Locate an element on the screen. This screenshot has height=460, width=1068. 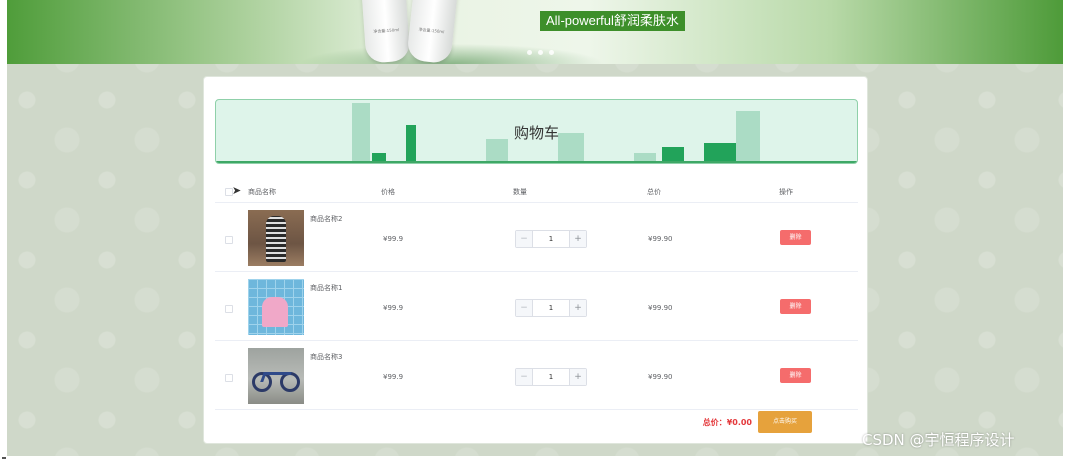
cart-title-banner: 购物车 is located at coordinates (536, 131).